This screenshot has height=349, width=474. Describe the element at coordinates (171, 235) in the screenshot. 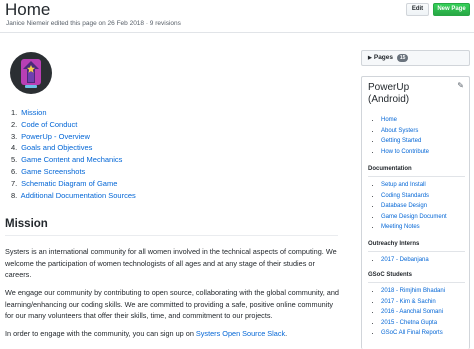

I see `section-rule` at that location.